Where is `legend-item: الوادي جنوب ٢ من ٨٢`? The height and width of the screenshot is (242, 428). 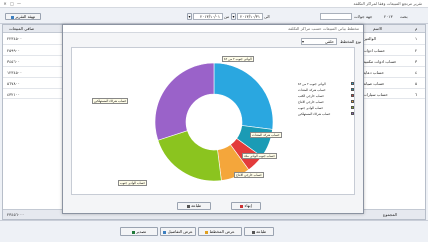
legend-item: الوادي جنوب ٢ من ٨٢ is located at coordinates (326, 84).